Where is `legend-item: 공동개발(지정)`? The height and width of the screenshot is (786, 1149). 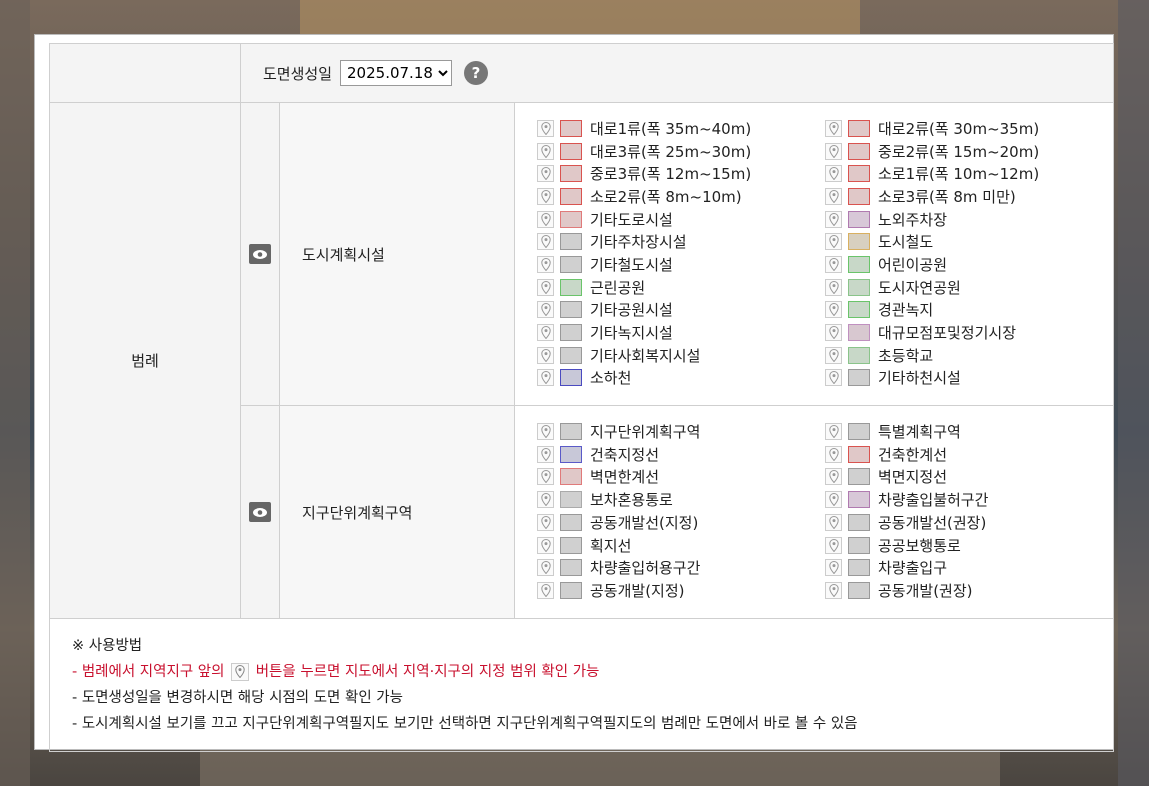 legend-item: 공동개발(지정) is located at coordinates (681, 590).